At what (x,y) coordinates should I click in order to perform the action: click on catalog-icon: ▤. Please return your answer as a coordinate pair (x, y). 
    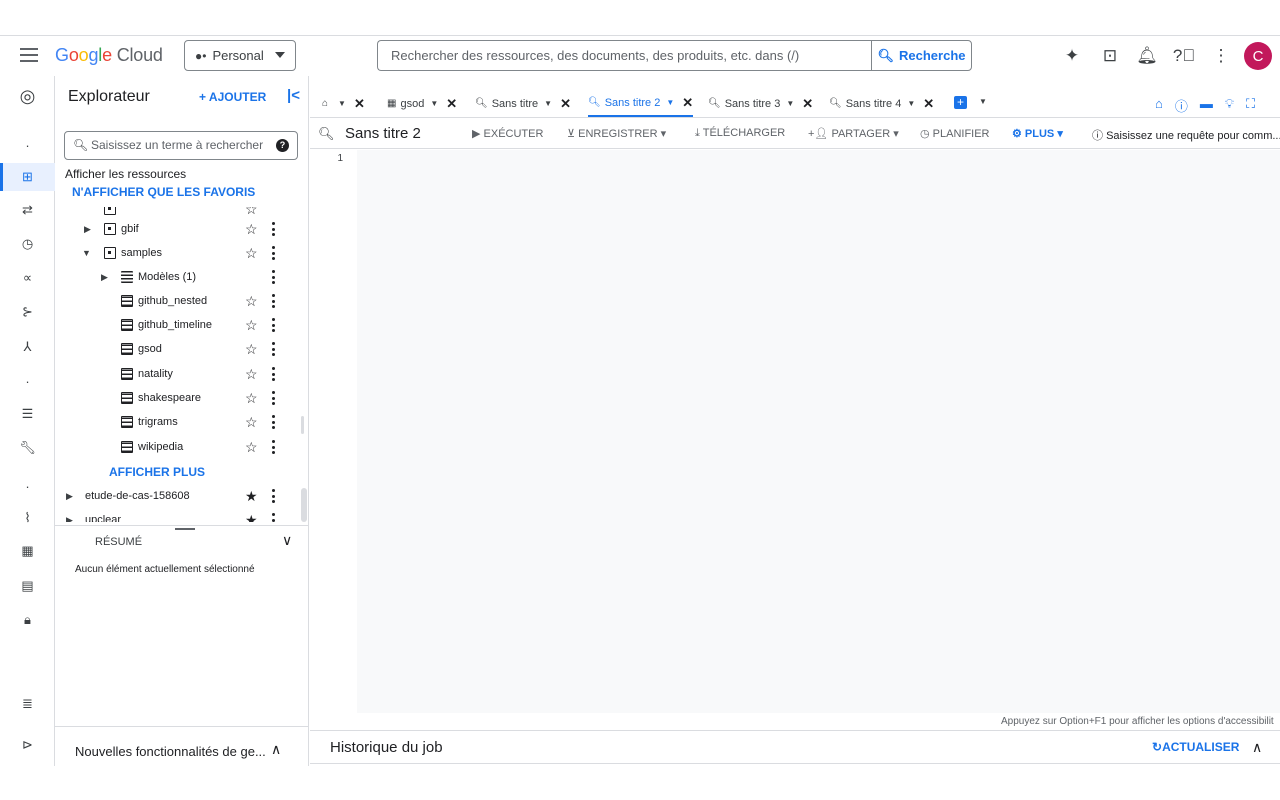
    Looking at the image, I should click on (27, 586).